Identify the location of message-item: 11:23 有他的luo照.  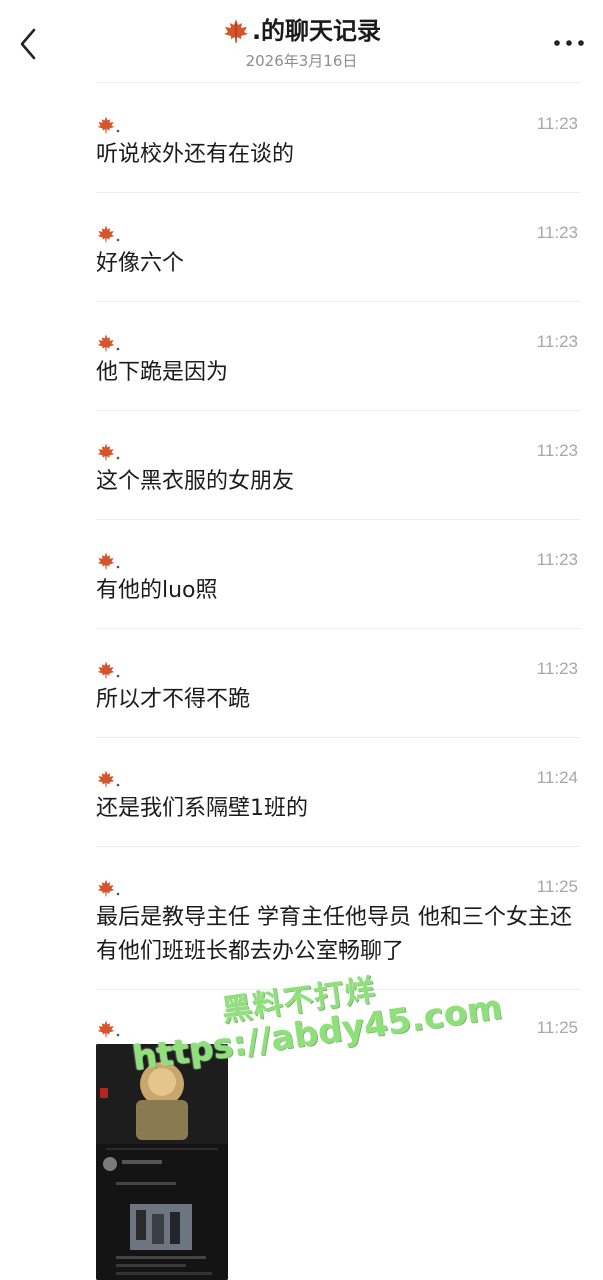
(338, 581).